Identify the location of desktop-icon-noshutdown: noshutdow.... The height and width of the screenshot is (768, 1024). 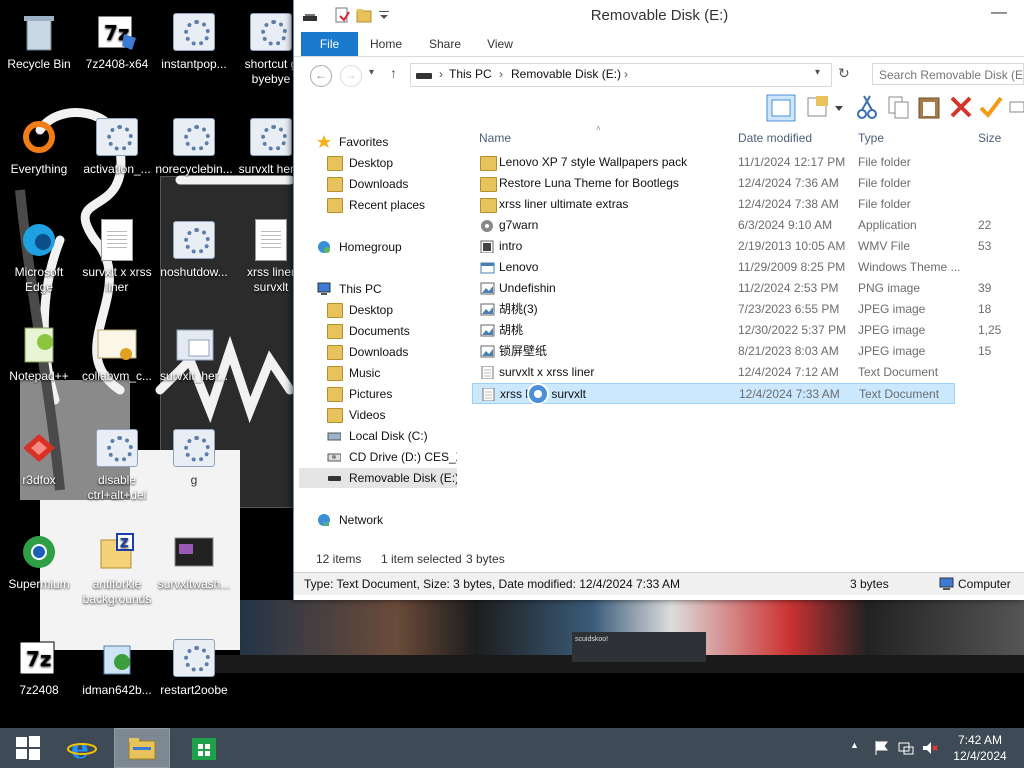
(194, 249).